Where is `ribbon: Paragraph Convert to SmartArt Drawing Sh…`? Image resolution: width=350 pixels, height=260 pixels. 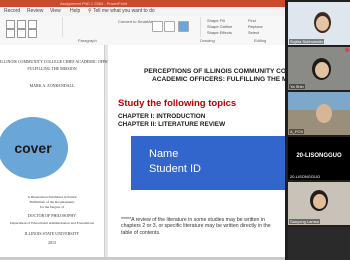 ribbon: Paragraph Convert to SmartArt Drawing Sh… is located at coordinates (142, 31).